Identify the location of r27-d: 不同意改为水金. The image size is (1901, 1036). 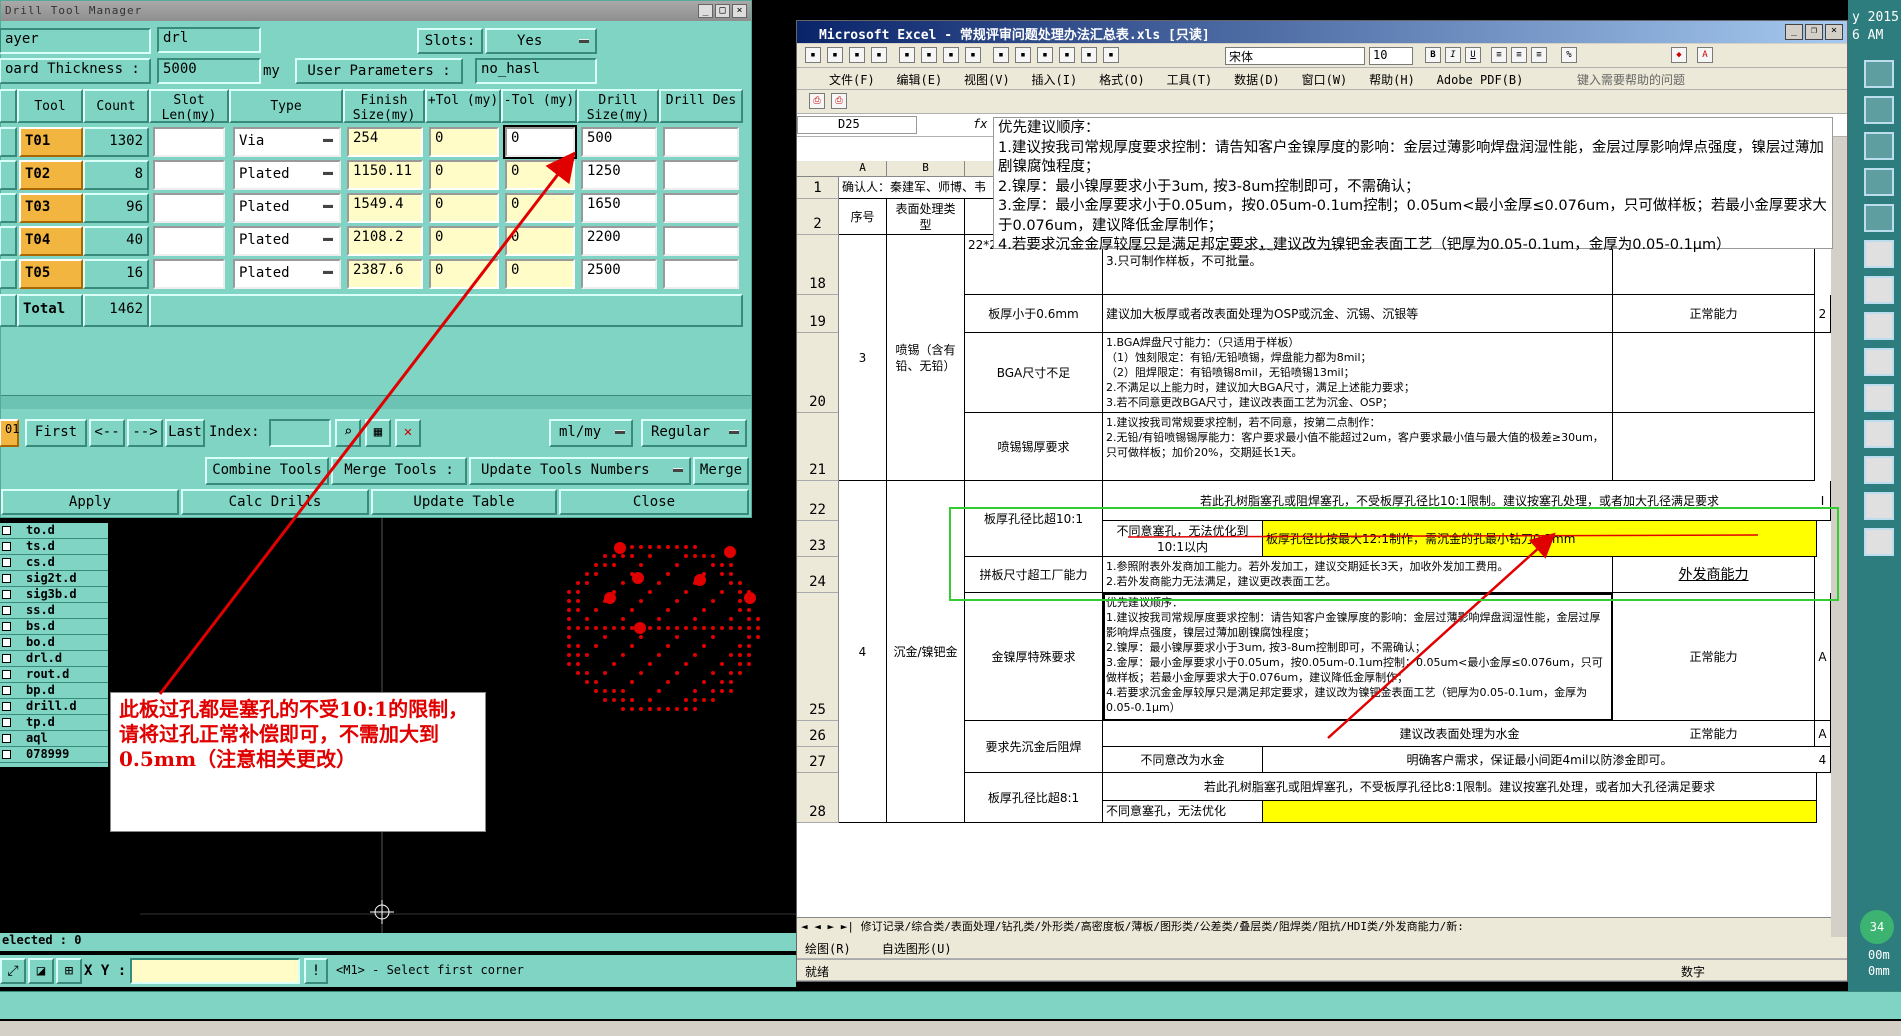
(1183, 760).